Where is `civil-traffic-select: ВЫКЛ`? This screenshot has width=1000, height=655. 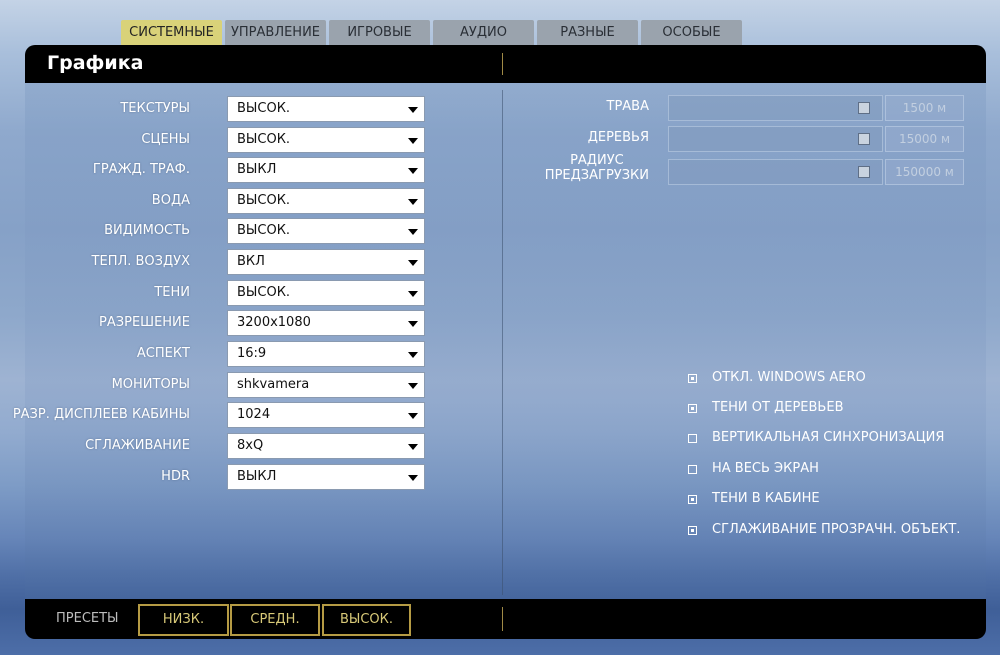
civil-traffic-select: ВЫКЛ is located at coordinates (326, 170).